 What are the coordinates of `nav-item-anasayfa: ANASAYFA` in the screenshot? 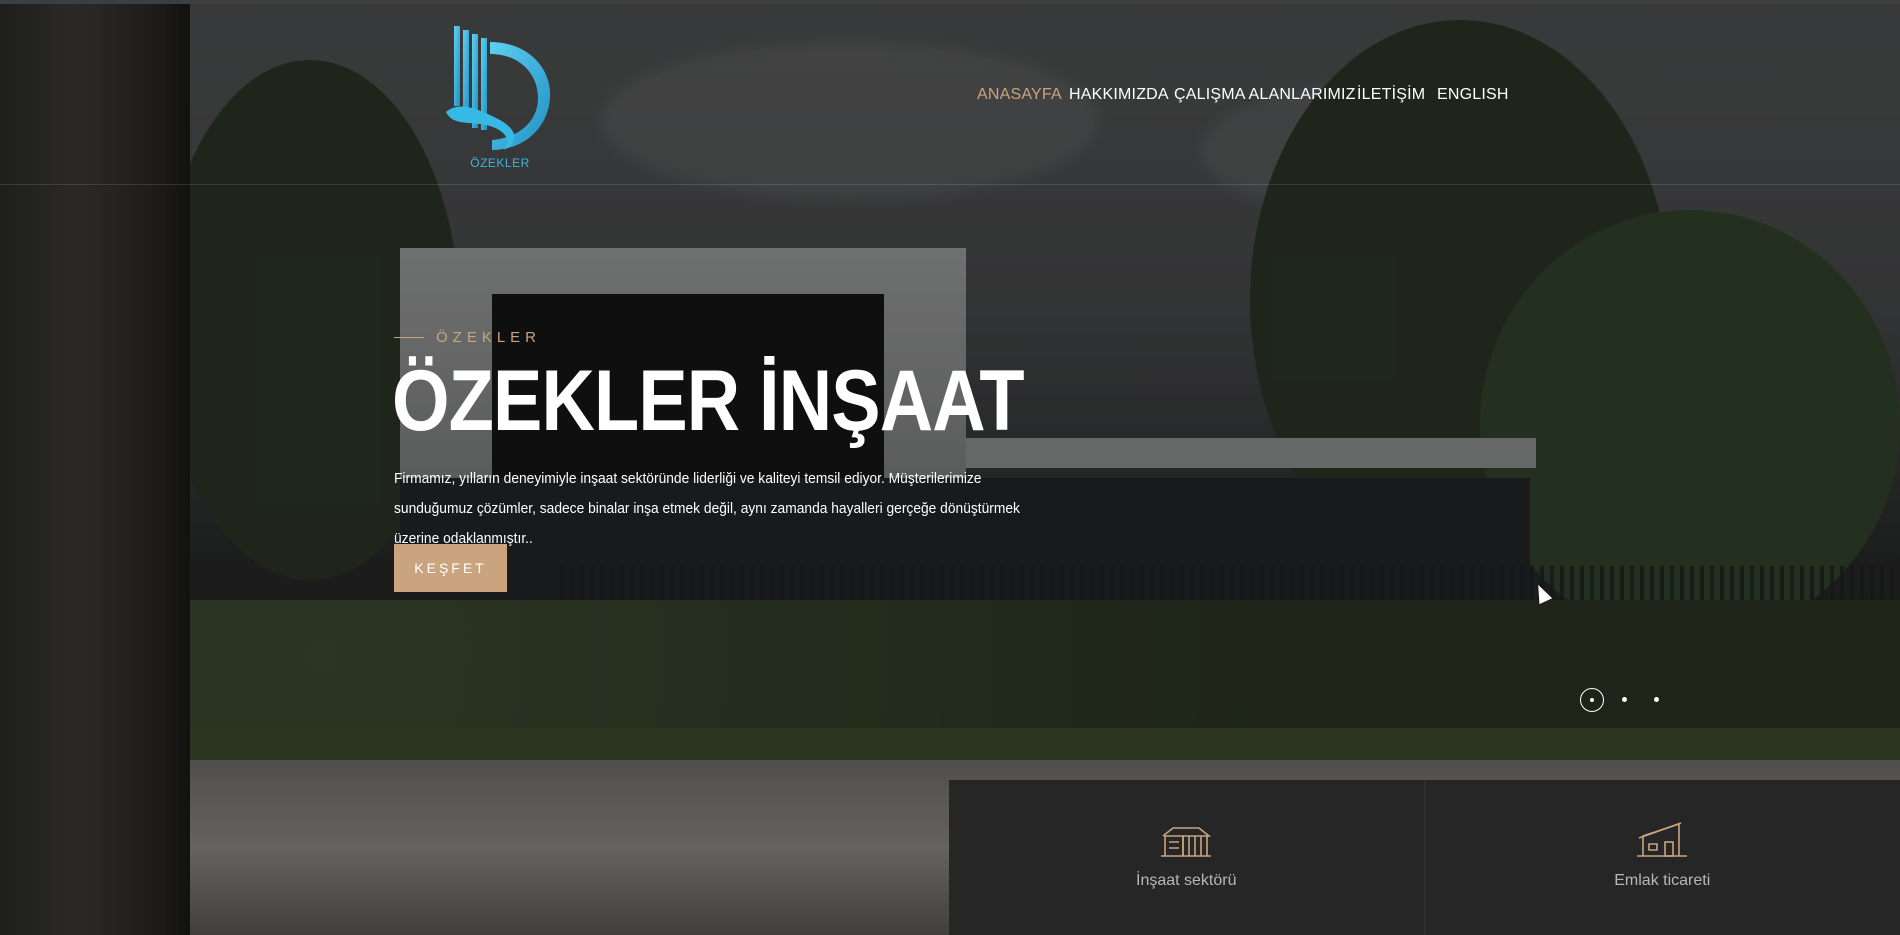 It's located at (1019, 95).